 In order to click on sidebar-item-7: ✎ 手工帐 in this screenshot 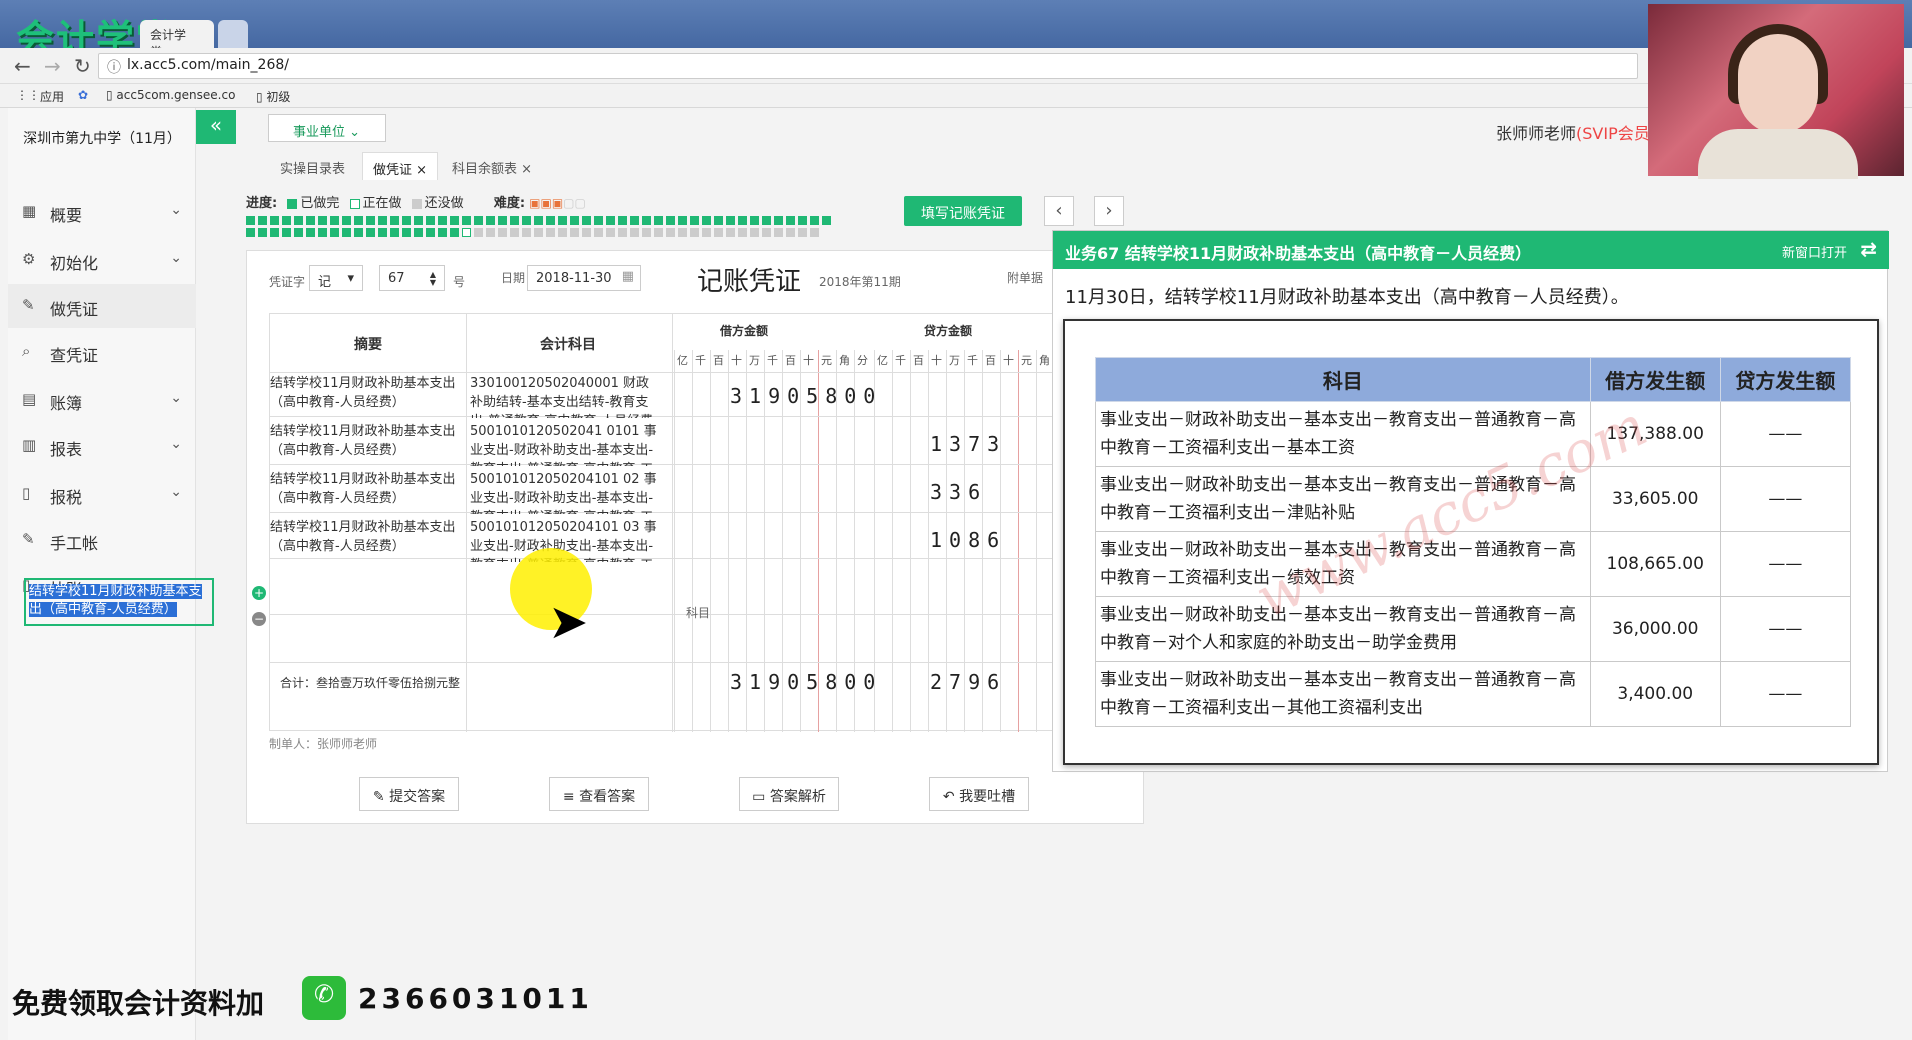, I will do `click(102, 540)`.